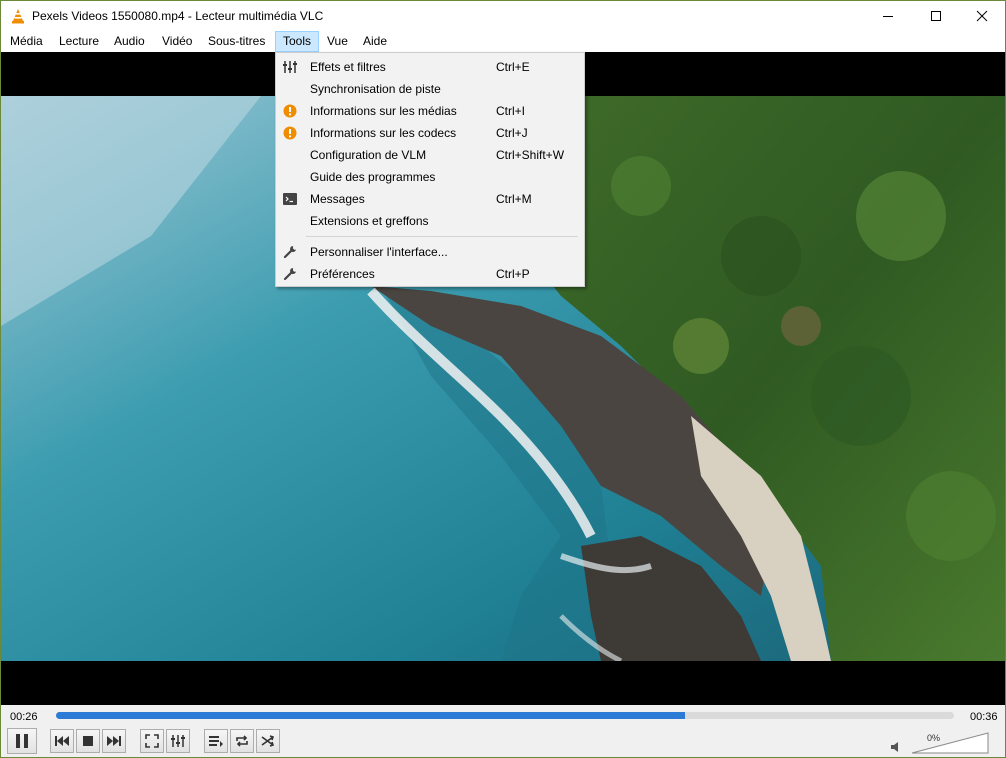 This screenshot has height=758, width=1006. I want to click on stop-icon, so click(88, 741).